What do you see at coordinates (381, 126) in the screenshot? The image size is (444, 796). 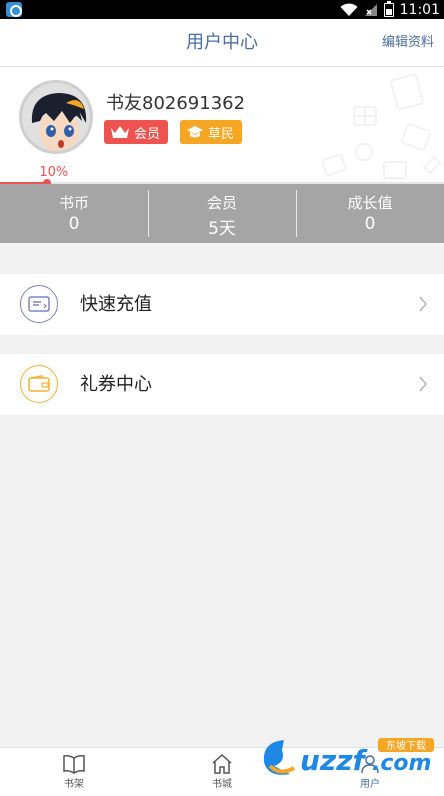 I see `decorative-icons-background` at bounding box center [381, 126].